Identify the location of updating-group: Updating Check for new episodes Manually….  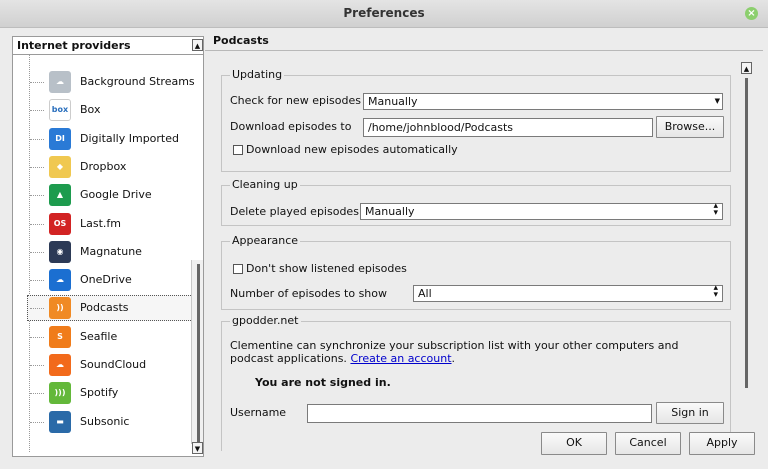
(476, 120).